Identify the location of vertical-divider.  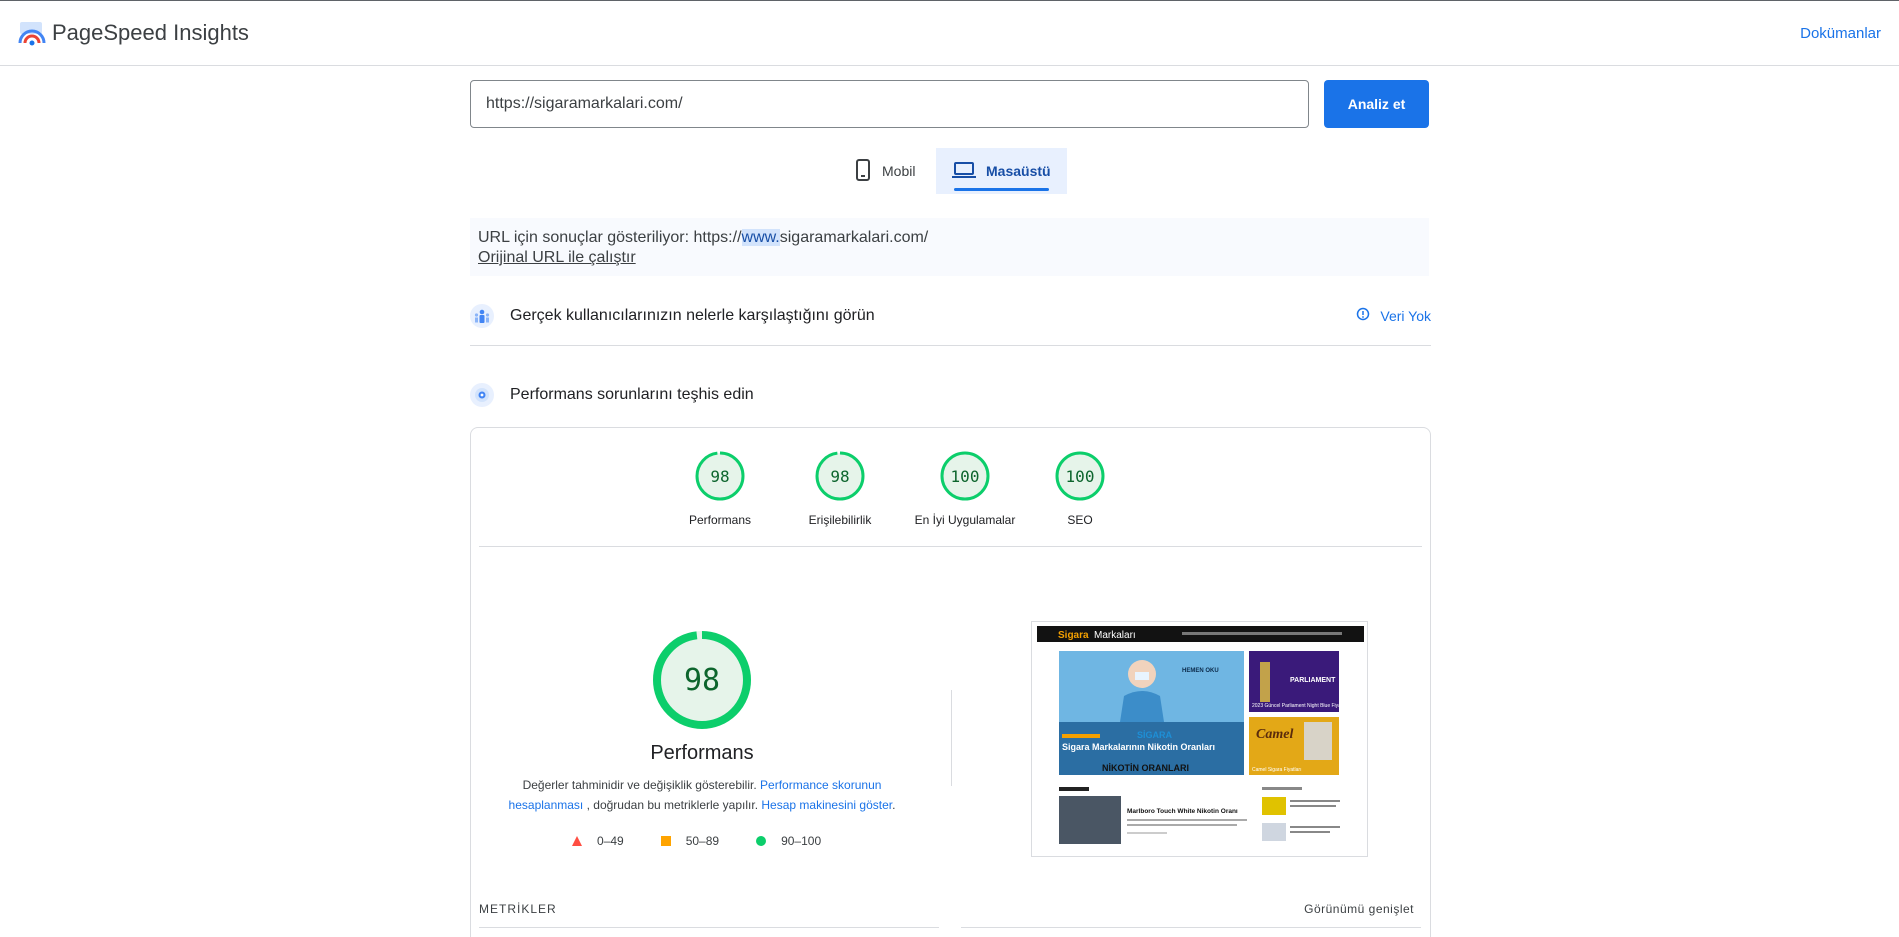
(951, 738).